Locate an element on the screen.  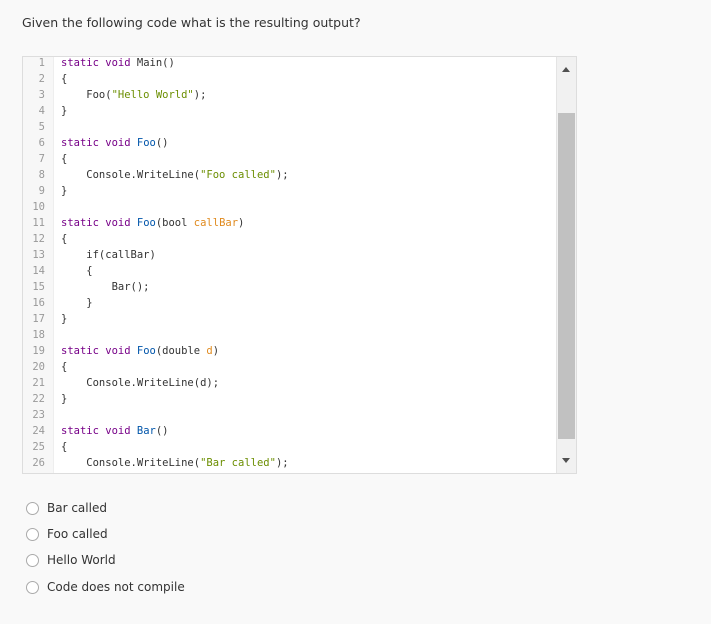
answer-option: Code does not compile is located at coordinates (105, 587).